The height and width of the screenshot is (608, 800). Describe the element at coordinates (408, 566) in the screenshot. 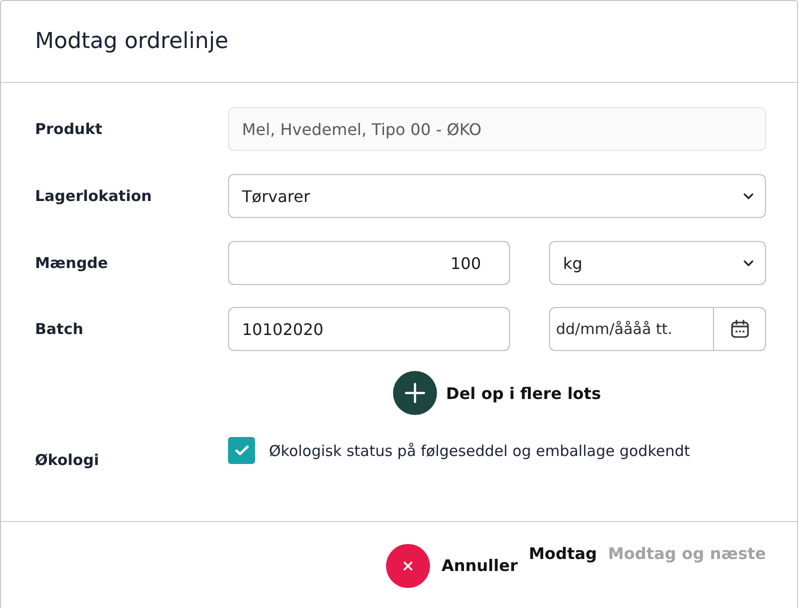

I see `close-icon` at that location.